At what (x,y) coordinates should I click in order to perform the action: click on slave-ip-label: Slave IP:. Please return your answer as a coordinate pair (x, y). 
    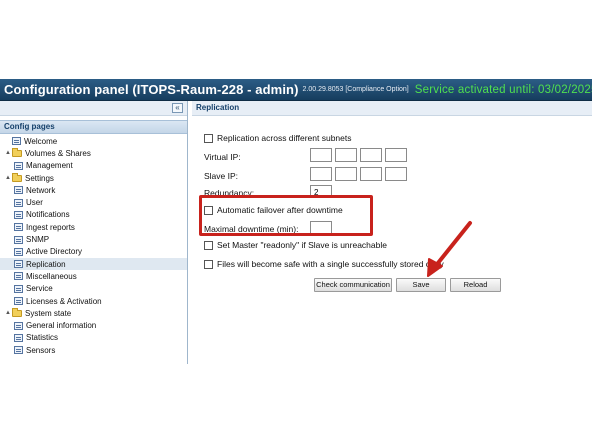
    Looking at the image, I should click on (221, 176).